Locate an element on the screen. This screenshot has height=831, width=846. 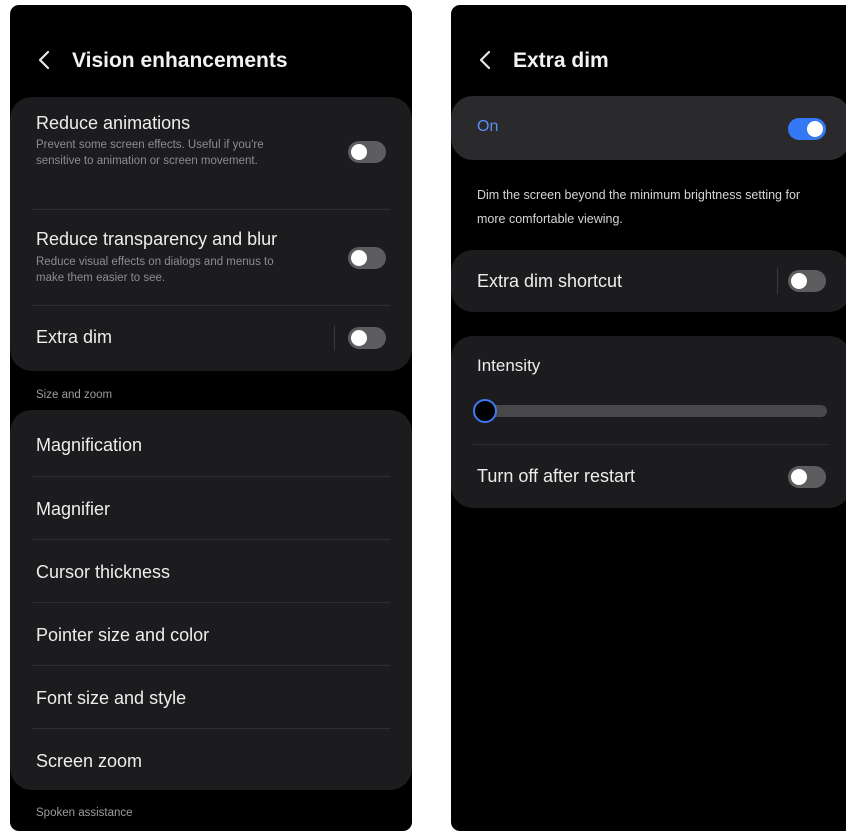
extra-dim-row: Extra dim is located at coordinates (211, 338).